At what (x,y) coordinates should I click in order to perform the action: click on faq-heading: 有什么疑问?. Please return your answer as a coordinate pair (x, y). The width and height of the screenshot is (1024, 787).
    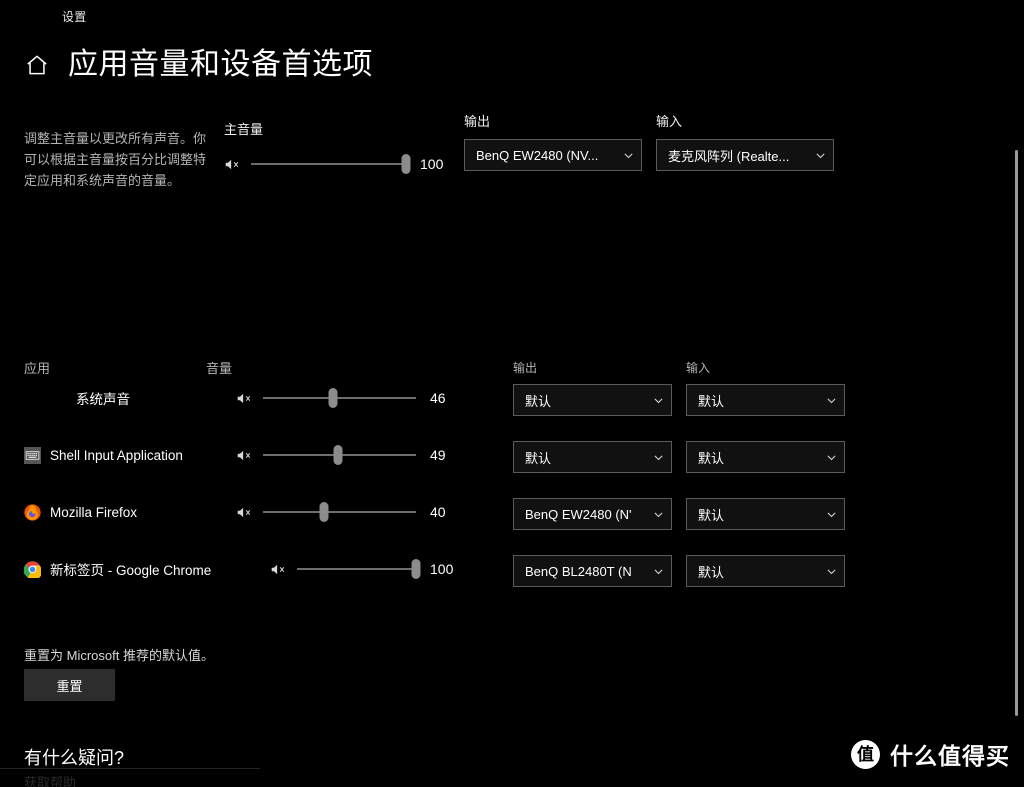
    Looking at the image, I should click on (74, 758).